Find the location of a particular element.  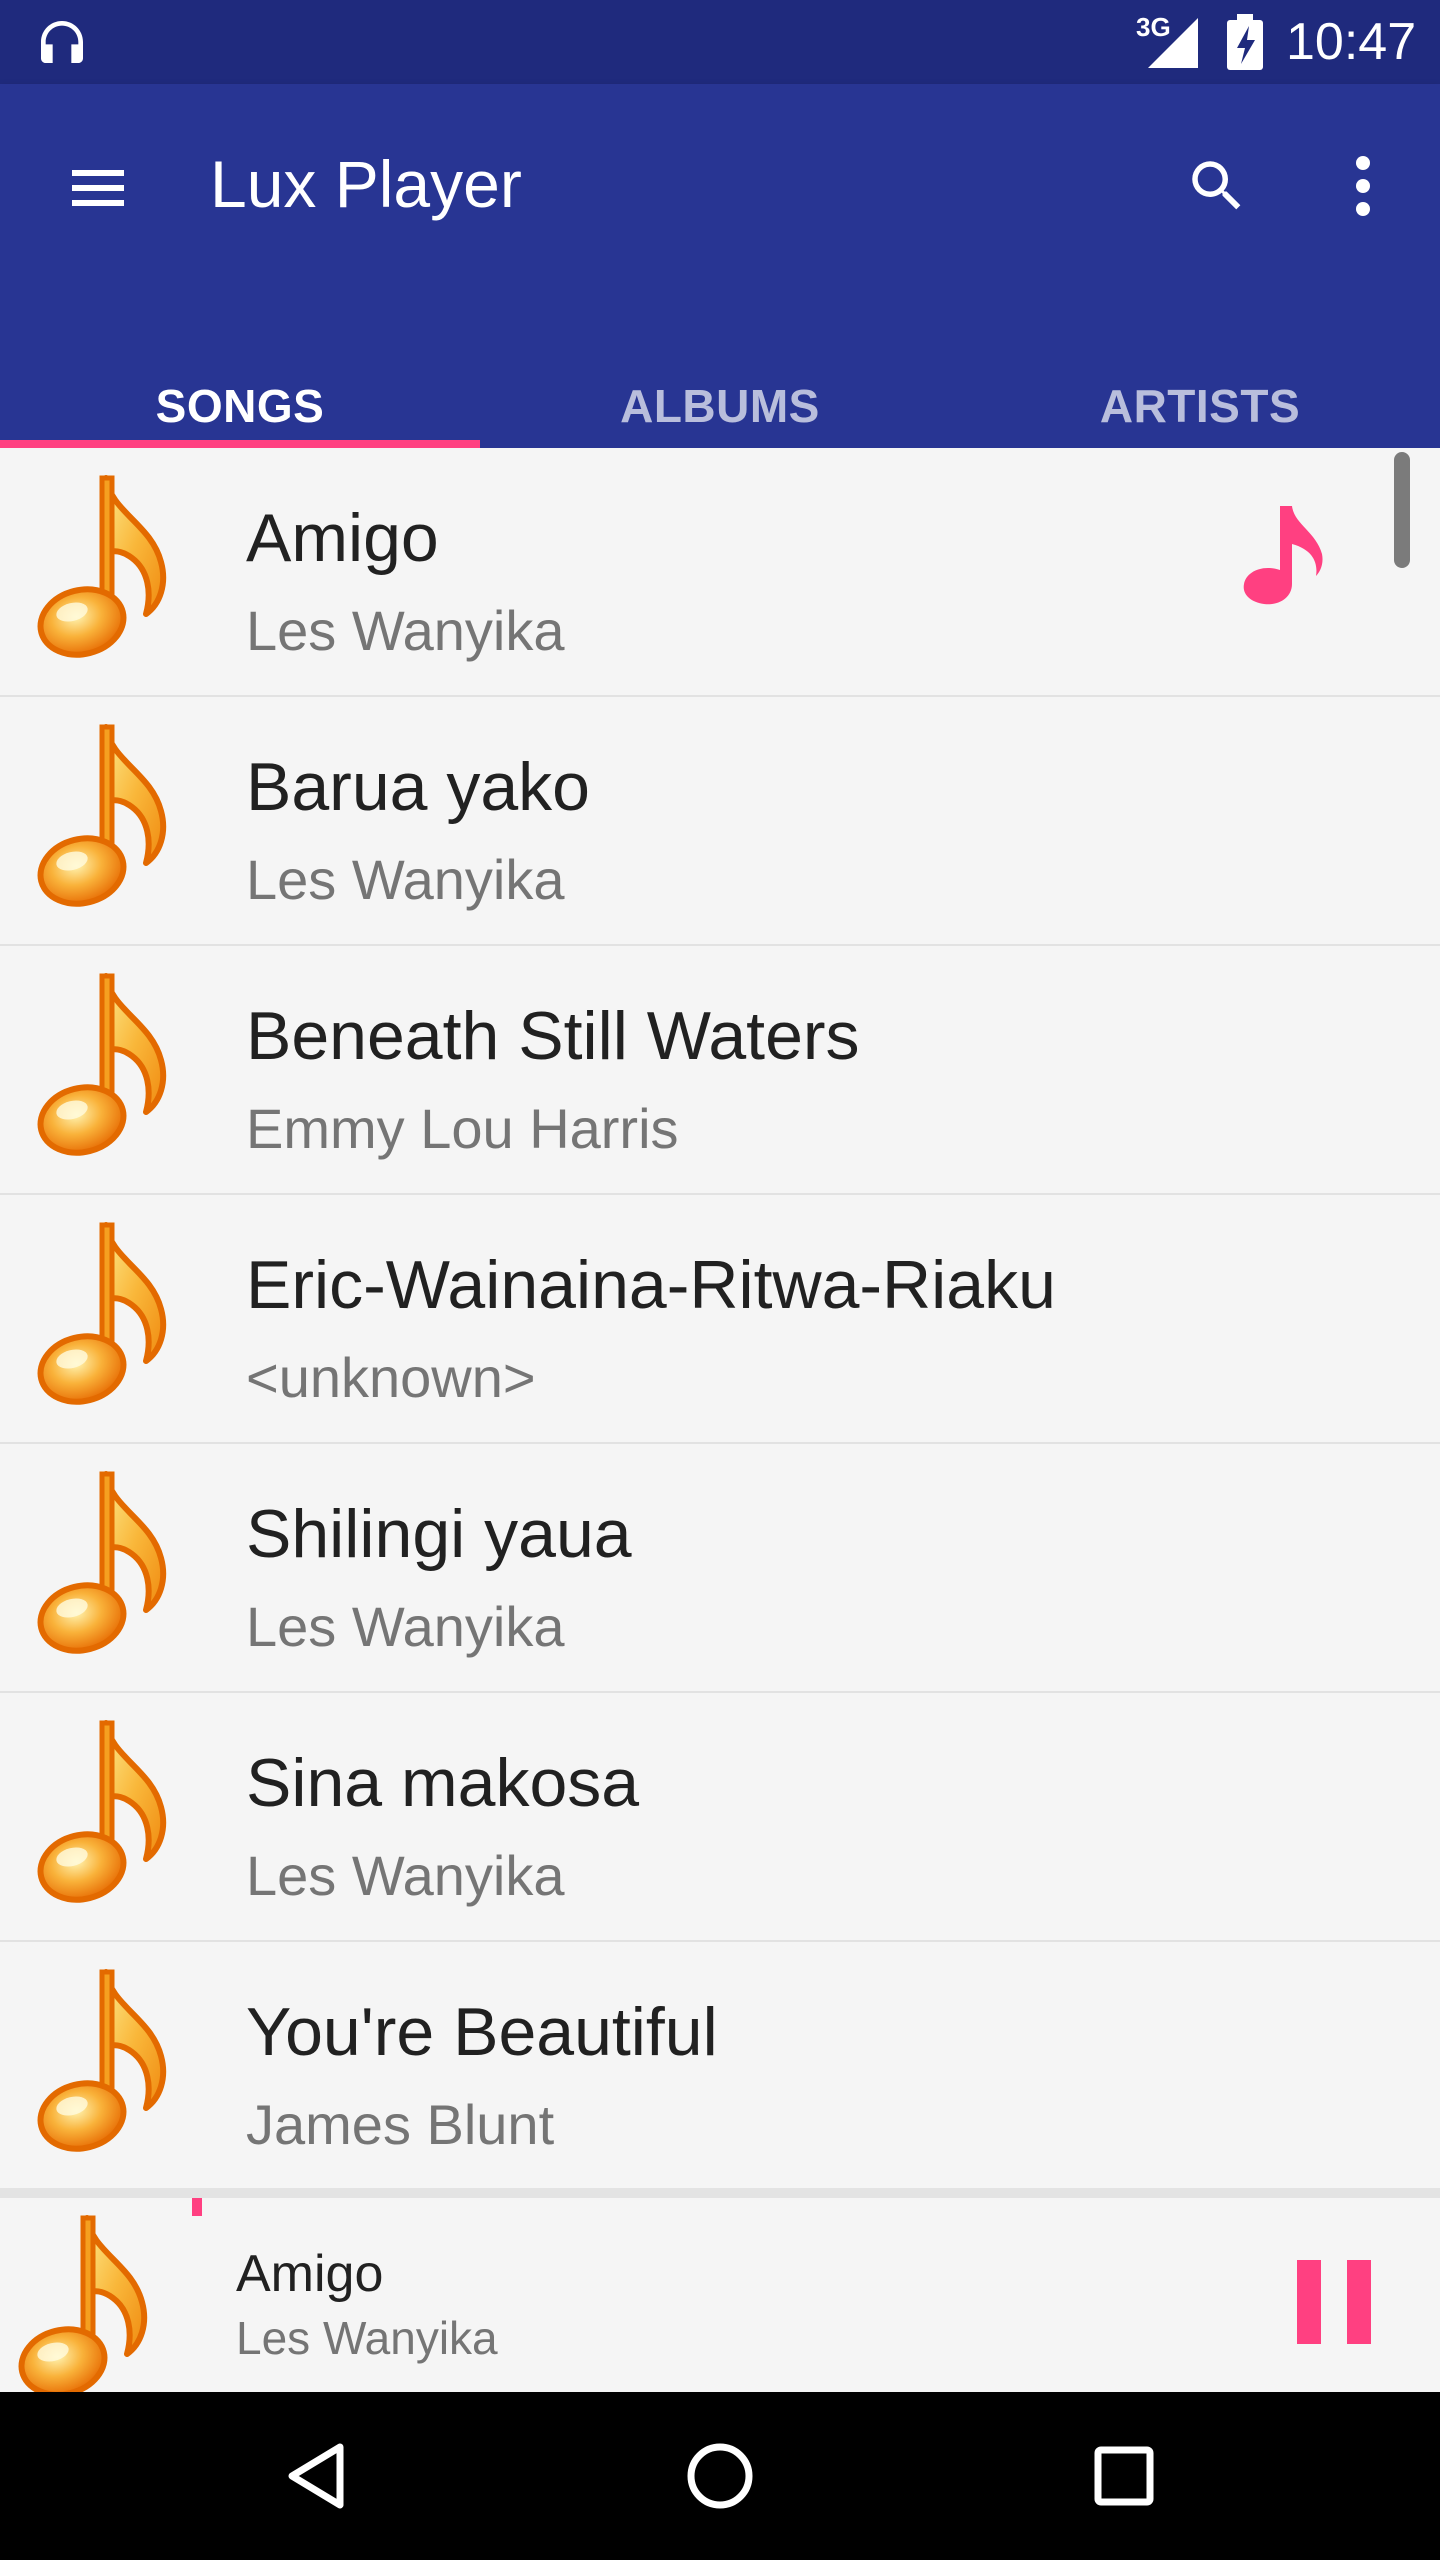

headphones-icon is located at coordinates (62, 42).